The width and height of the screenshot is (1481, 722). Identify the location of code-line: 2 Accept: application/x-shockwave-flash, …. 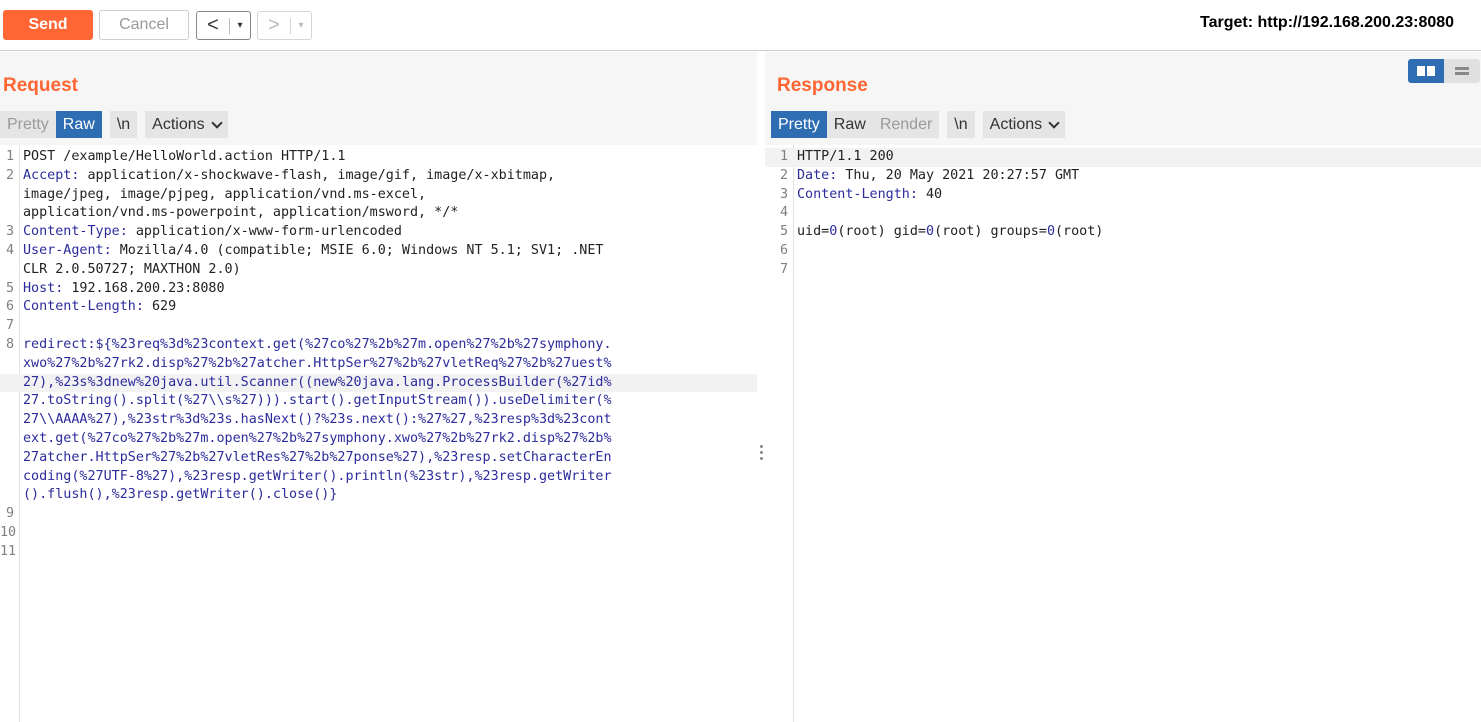
(378, 176).